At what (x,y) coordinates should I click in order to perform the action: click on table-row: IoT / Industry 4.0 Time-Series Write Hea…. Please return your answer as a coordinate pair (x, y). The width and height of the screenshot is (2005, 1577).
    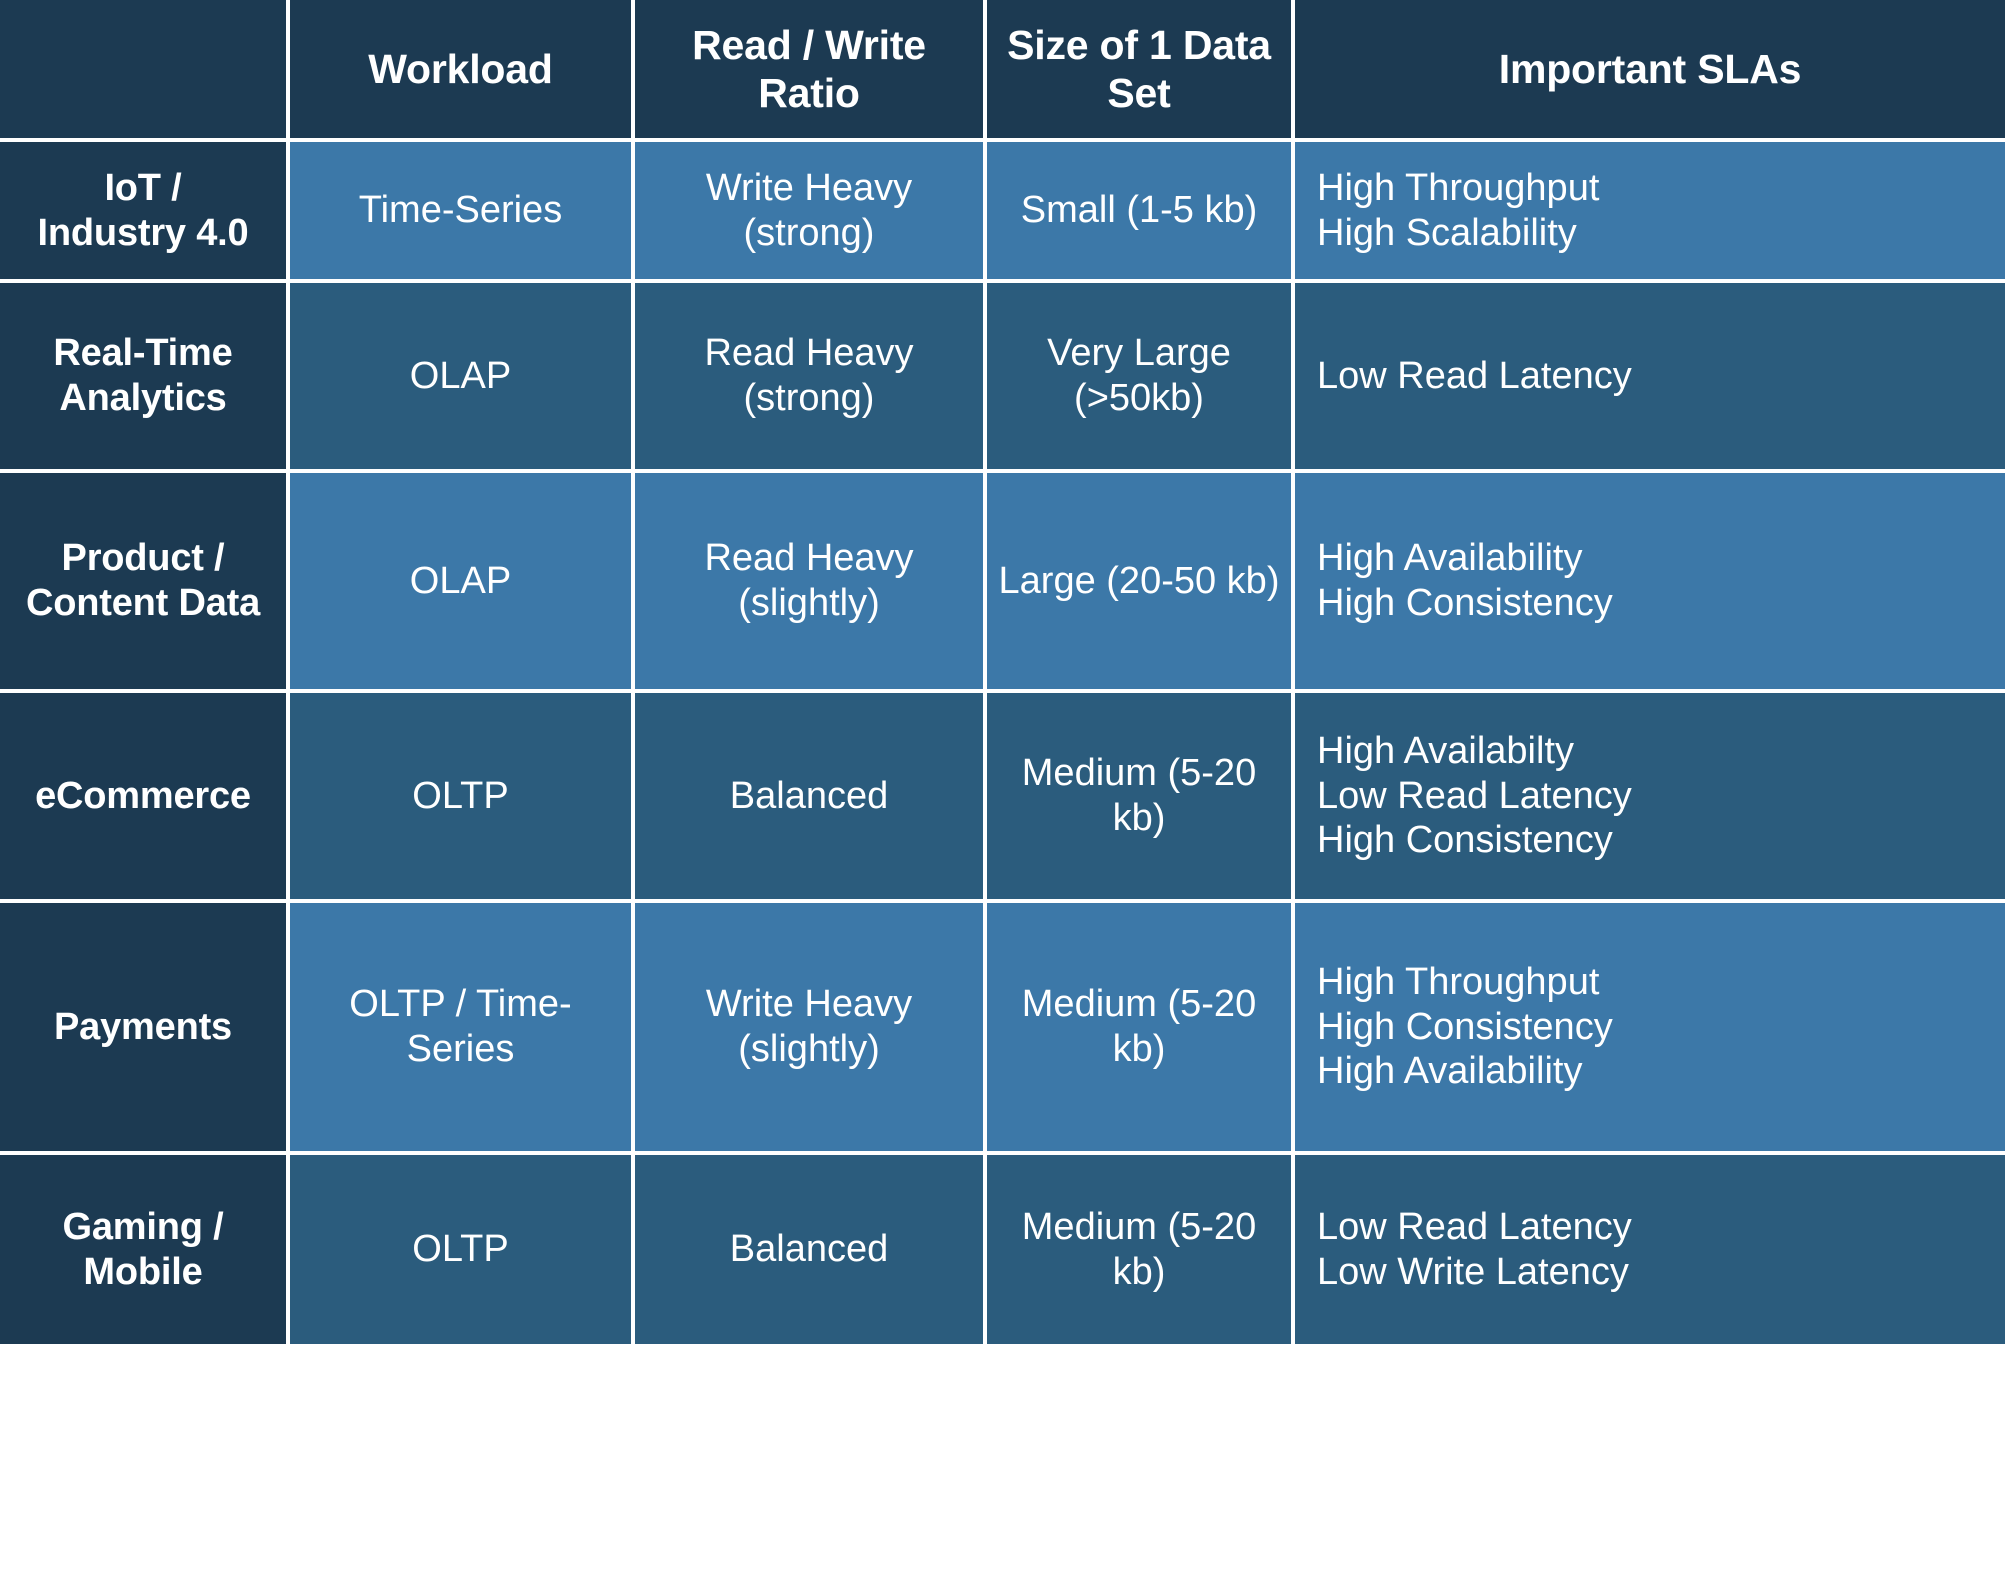
    Looking at the image, I should click on (1002, 212).